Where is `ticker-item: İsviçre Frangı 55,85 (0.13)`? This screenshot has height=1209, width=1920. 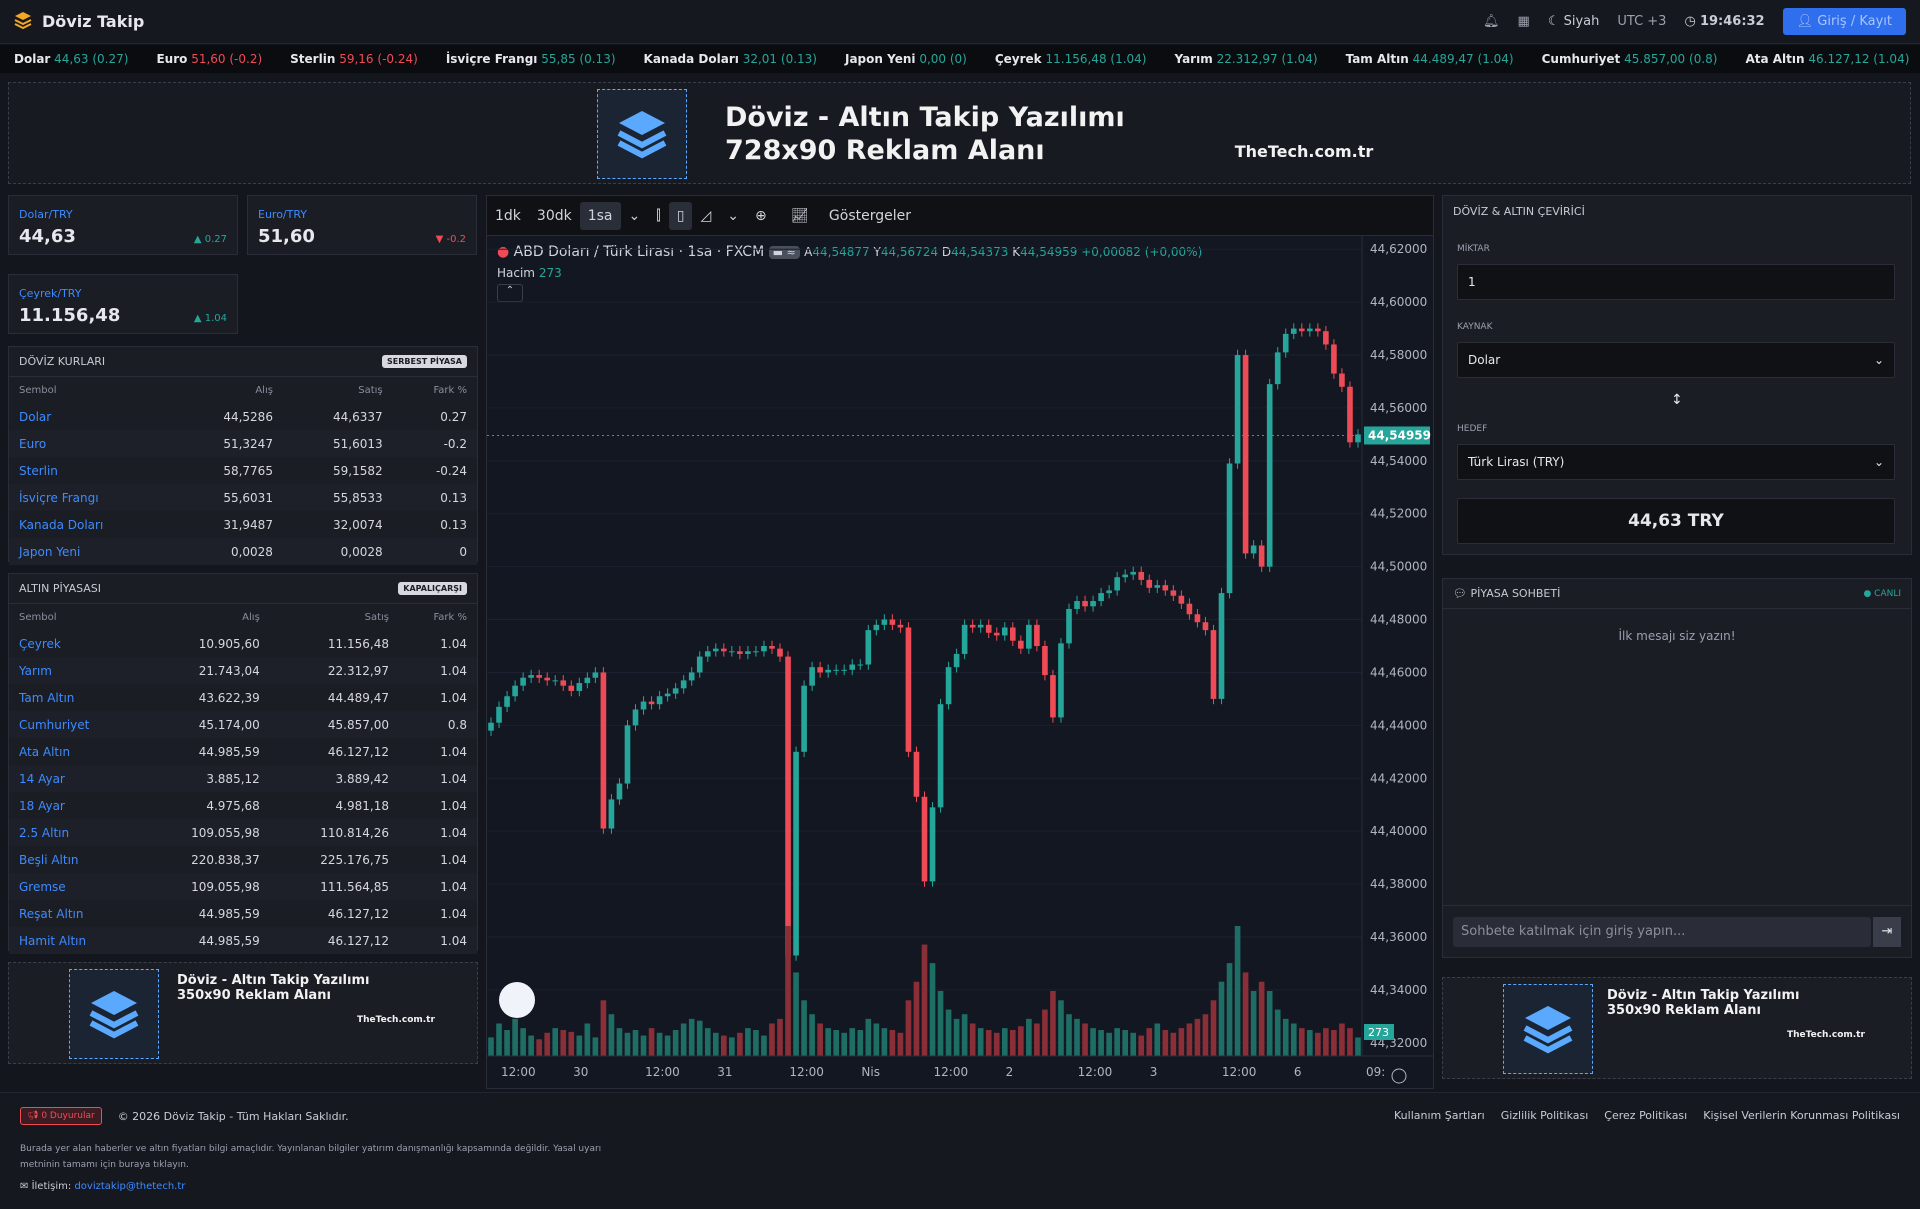
ticker-item: İsviçre Frangı 55,85 (0.13) is located at coordinates (531, 59).